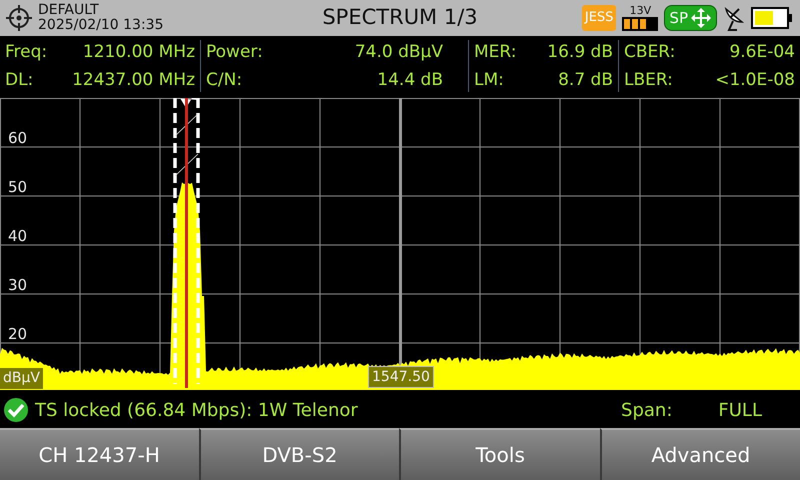  I want to click on softkey-button: DVB-S2, so click(298, 454).